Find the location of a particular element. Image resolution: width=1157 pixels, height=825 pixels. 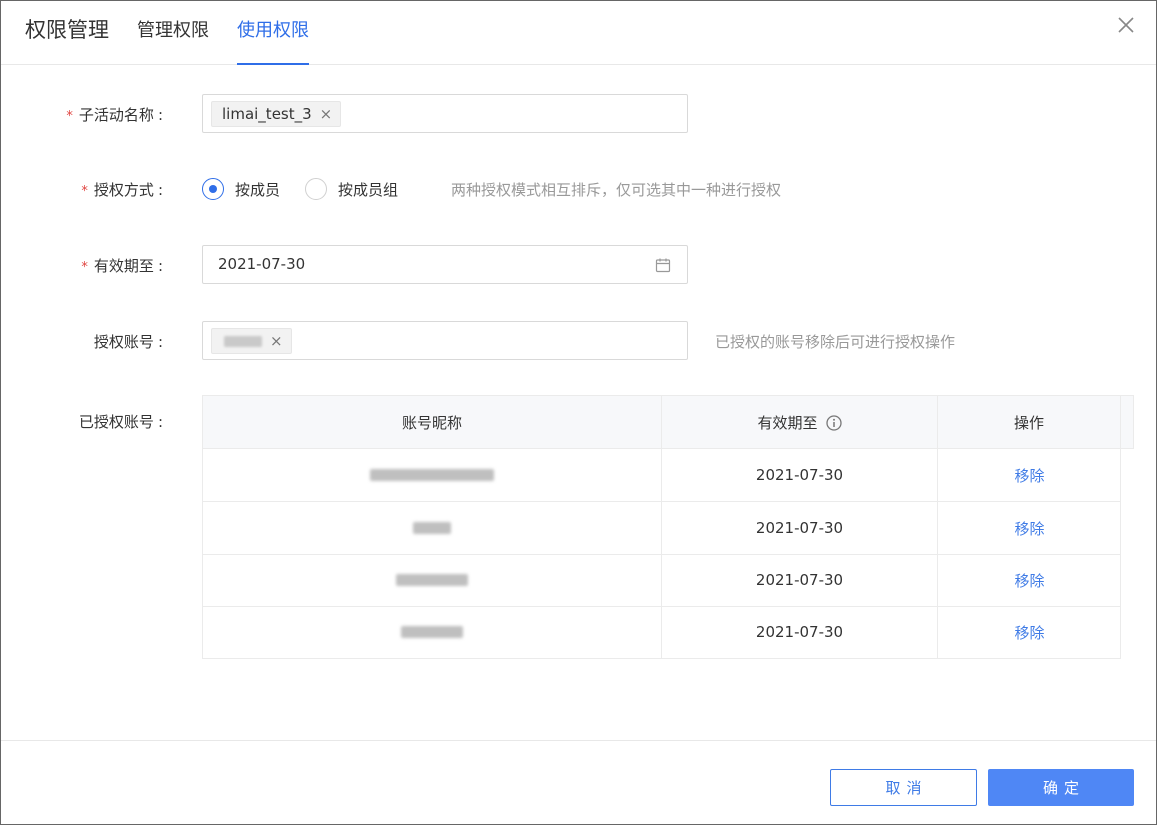

auth-account-tag: × is located at coordinates (251, 341).